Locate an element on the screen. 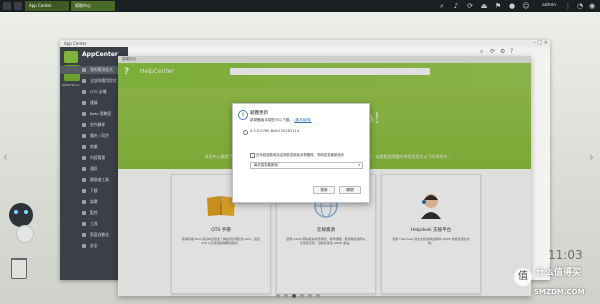  update-button: 更新 is located at coordinates (324, 190).